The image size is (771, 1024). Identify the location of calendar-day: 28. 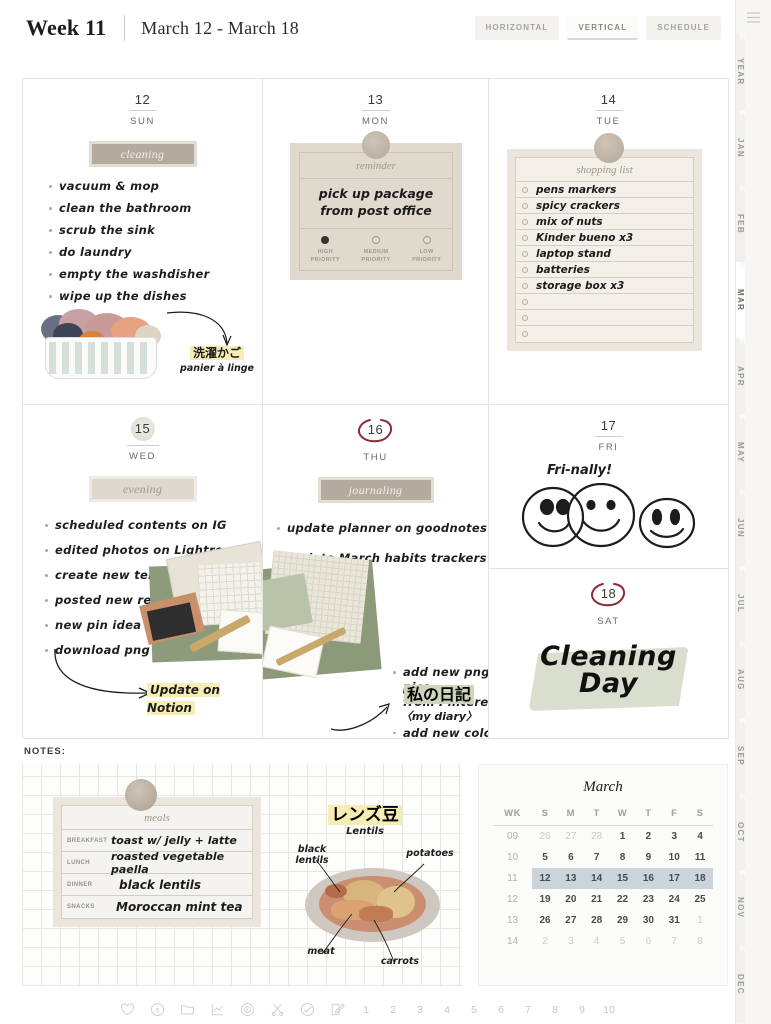
(597, 837).